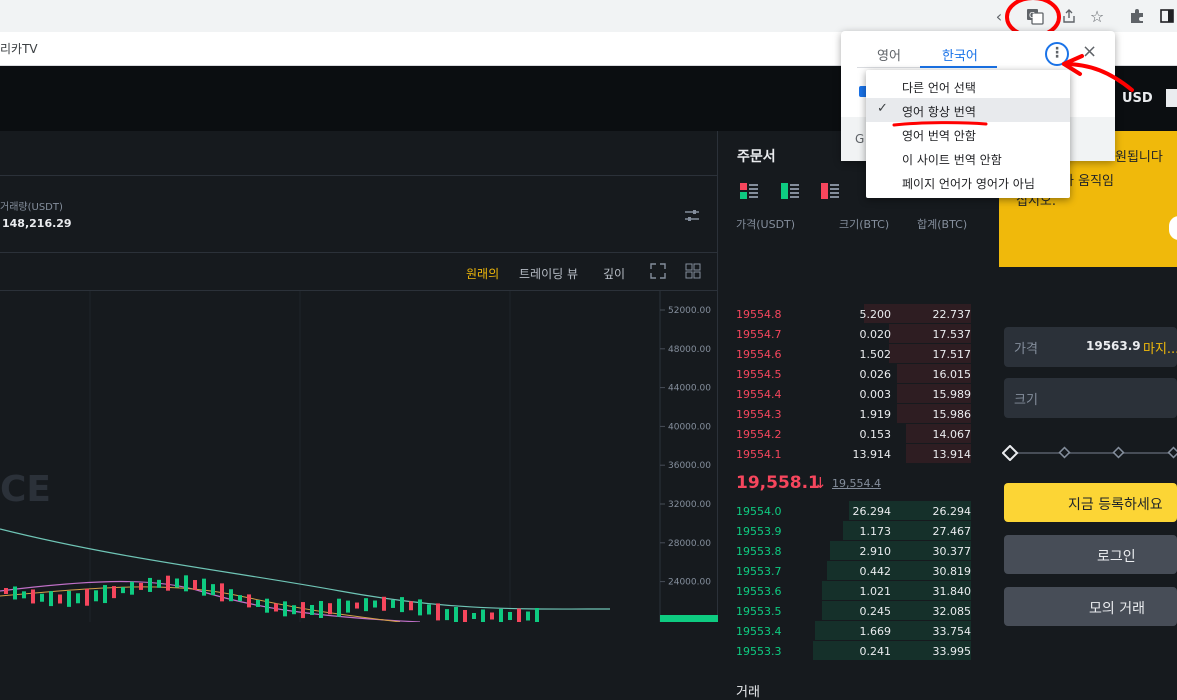 The width and height of the screenshot is (1177, 700). I want to click on settings-sliders-icon, so click(692, 218).